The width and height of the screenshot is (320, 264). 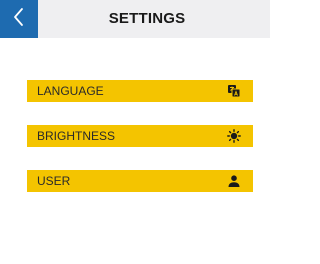 I want to click on menu-item-label: USER, so click(x=54, y=181).